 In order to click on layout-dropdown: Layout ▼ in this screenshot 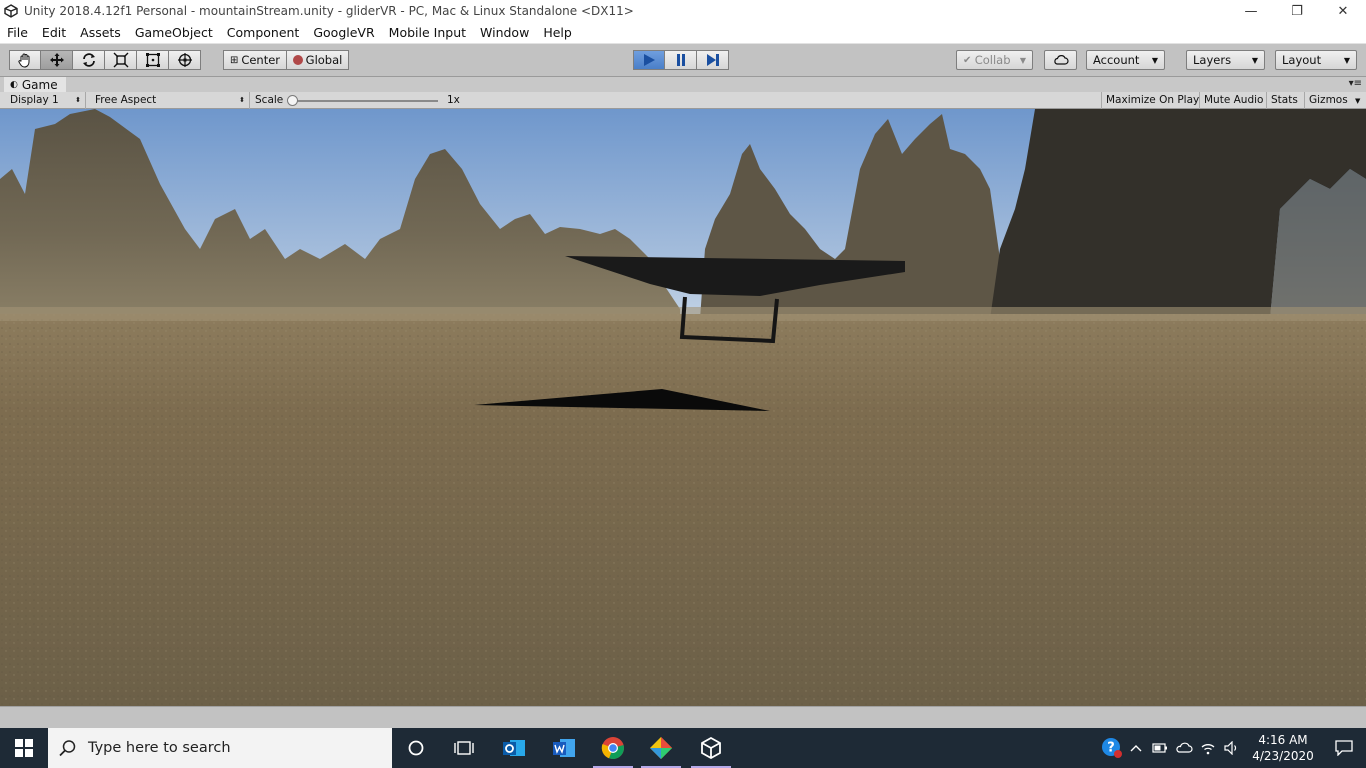, I will do `click(1316, 60)`.